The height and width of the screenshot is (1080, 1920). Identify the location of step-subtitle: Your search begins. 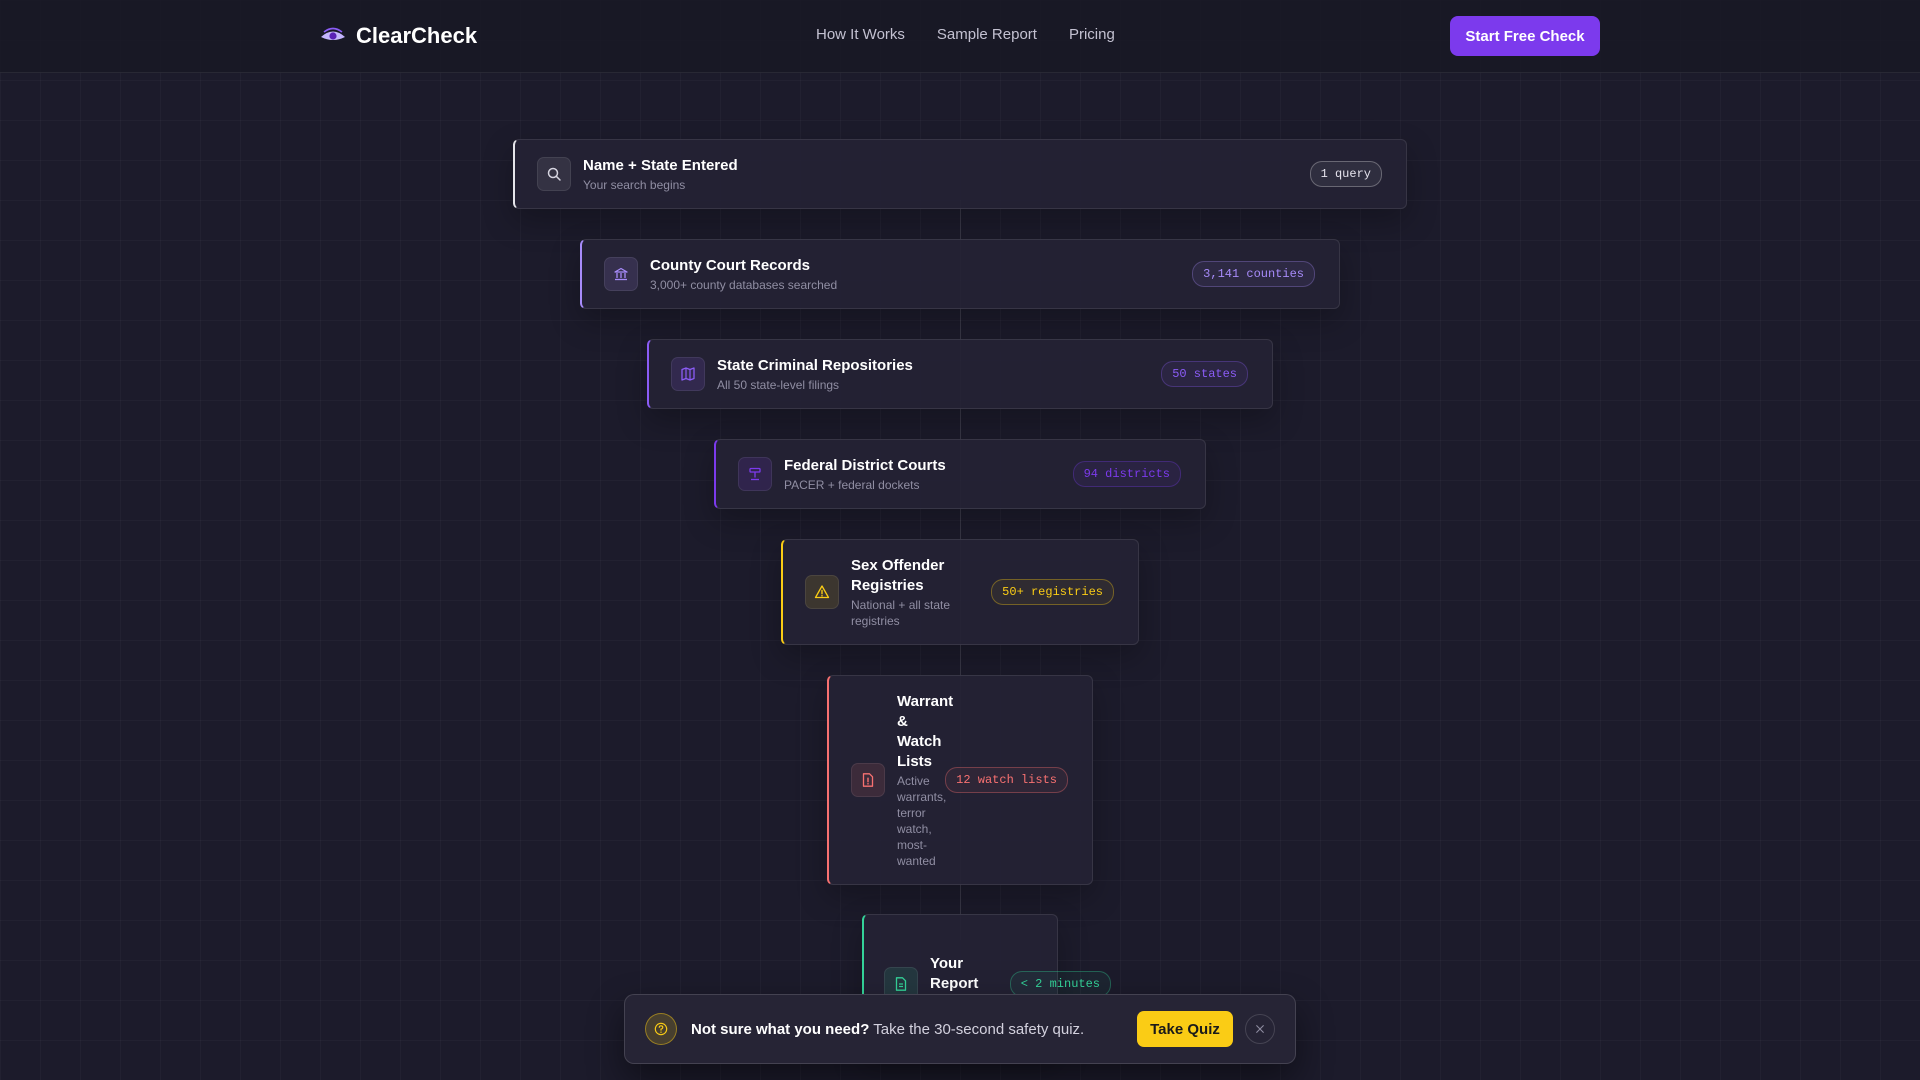
(634, 184).